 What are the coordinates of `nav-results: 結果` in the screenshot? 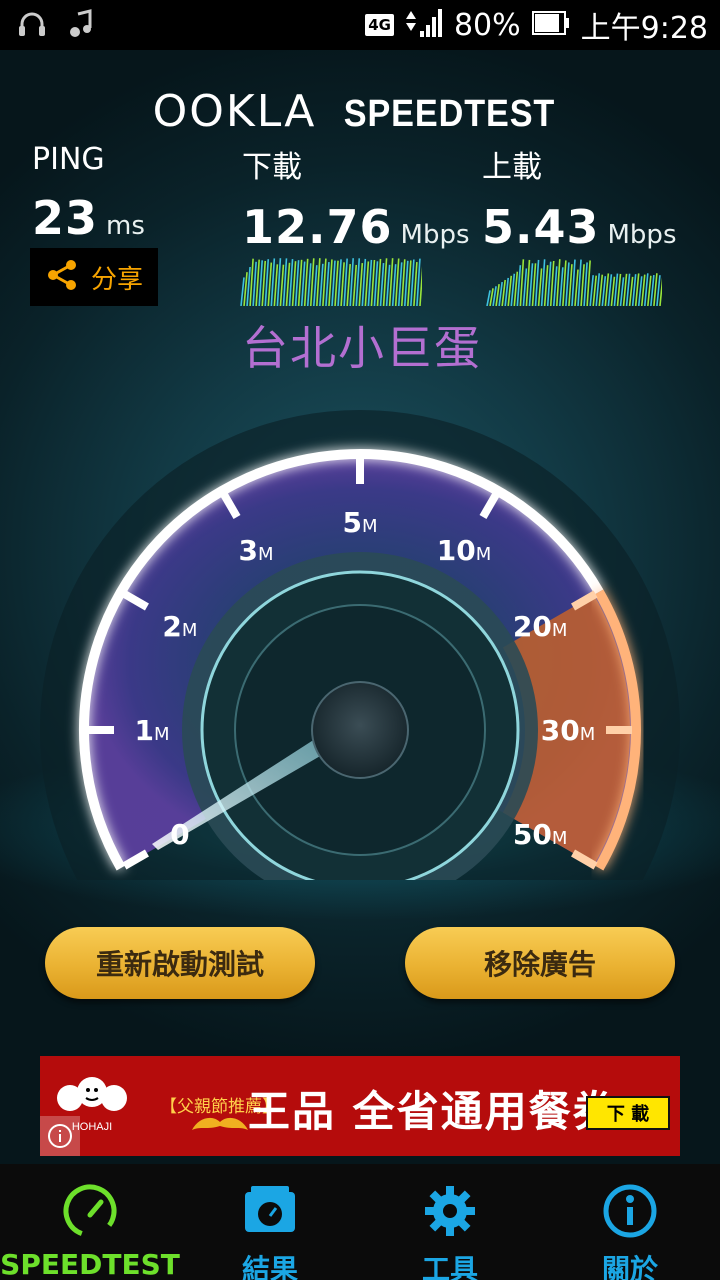 It's located at (270, 1222).